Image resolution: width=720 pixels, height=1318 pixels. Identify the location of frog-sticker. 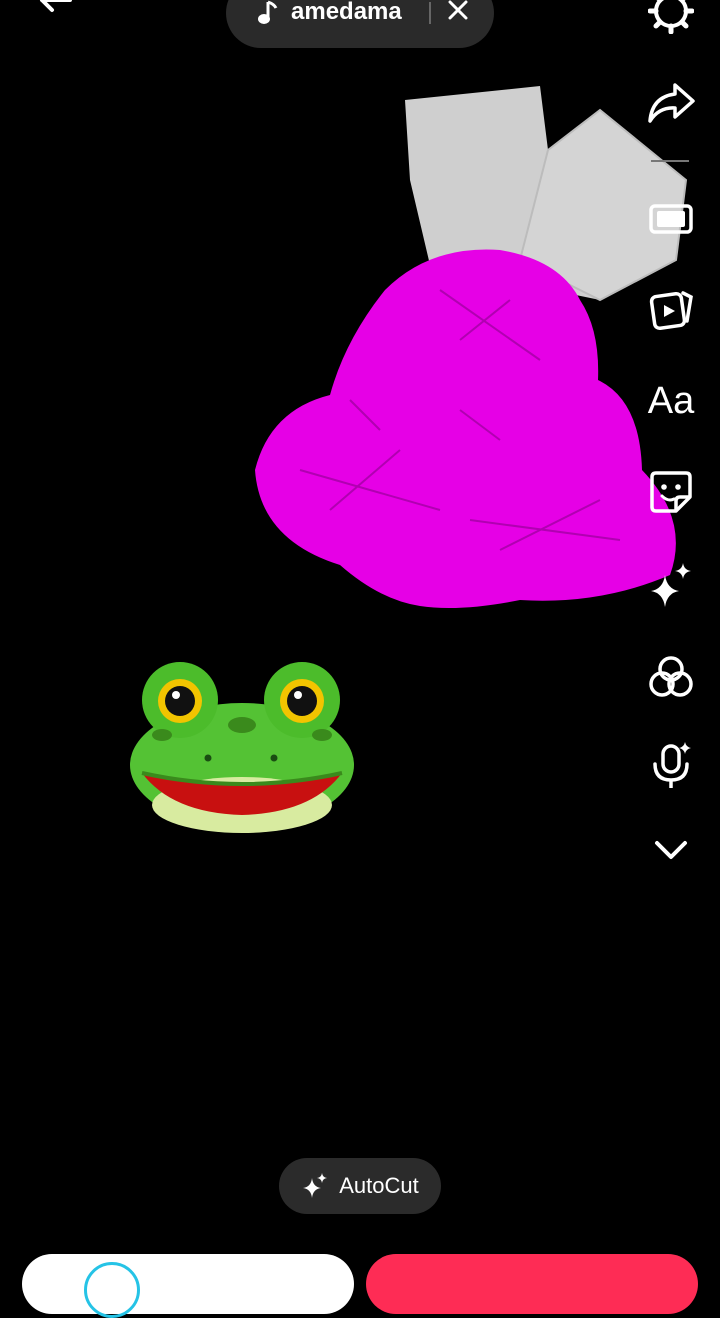
(242, 745).